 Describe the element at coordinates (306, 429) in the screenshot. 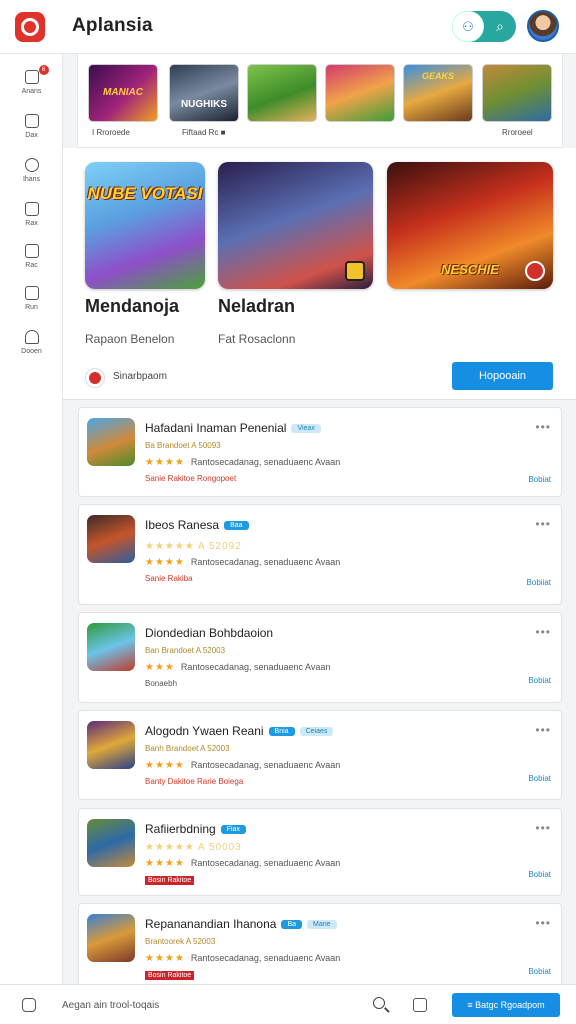

I see `item-tag: Vieax` at that location.